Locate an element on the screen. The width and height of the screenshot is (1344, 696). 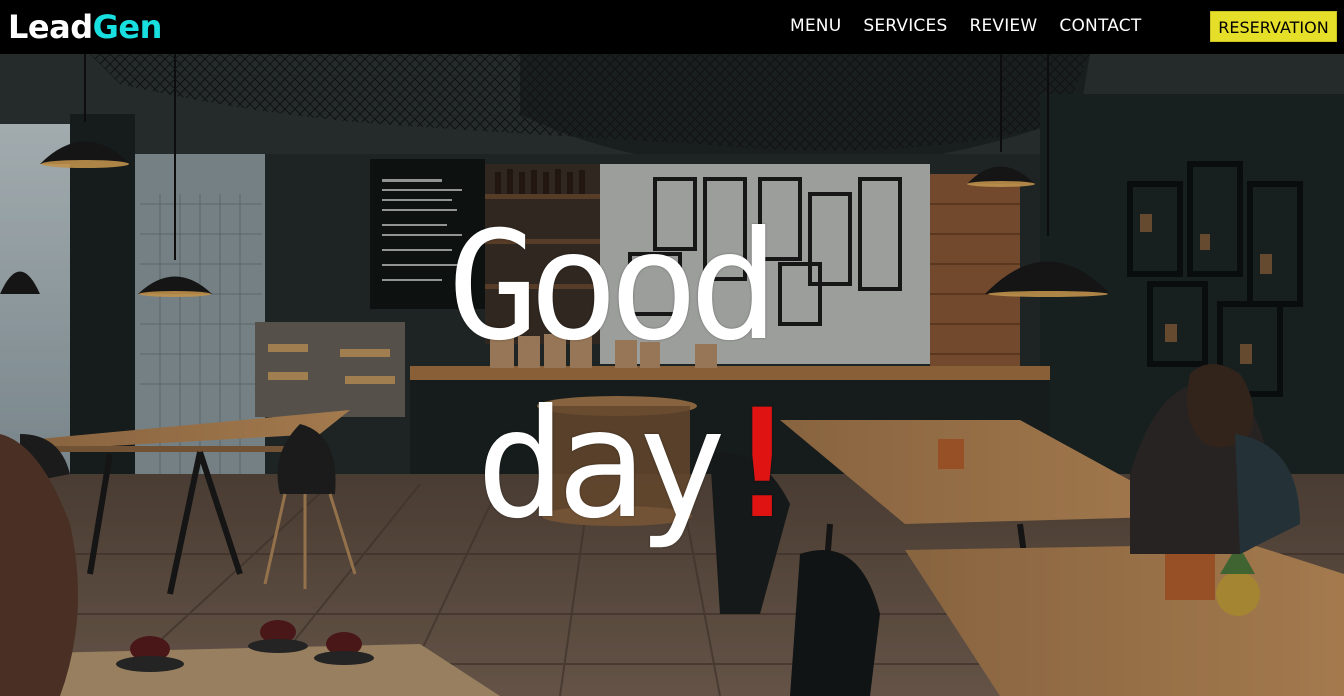
nav-link-menu: MENU is located at coordinates (815, 26).